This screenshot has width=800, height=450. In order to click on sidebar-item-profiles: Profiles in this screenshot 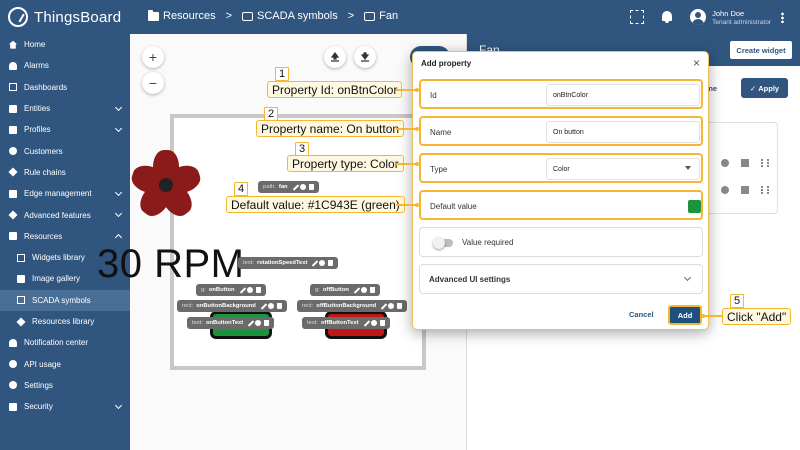, I will do `click(65, 129)`.